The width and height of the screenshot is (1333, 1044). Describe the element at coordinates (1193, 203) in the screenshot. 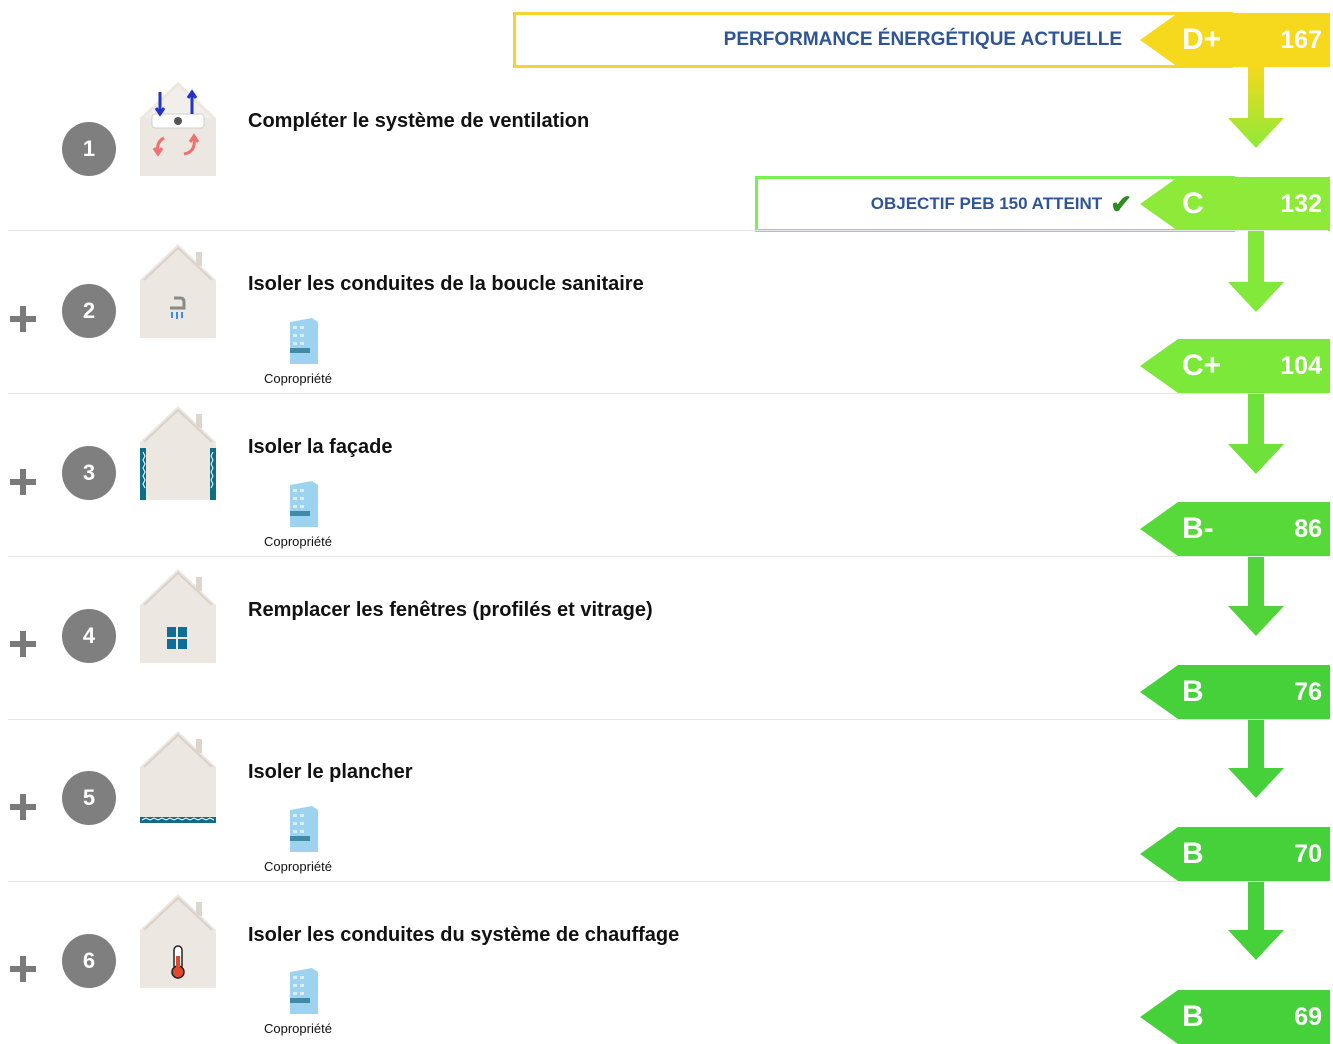

I see `energy-class: C` at that location.